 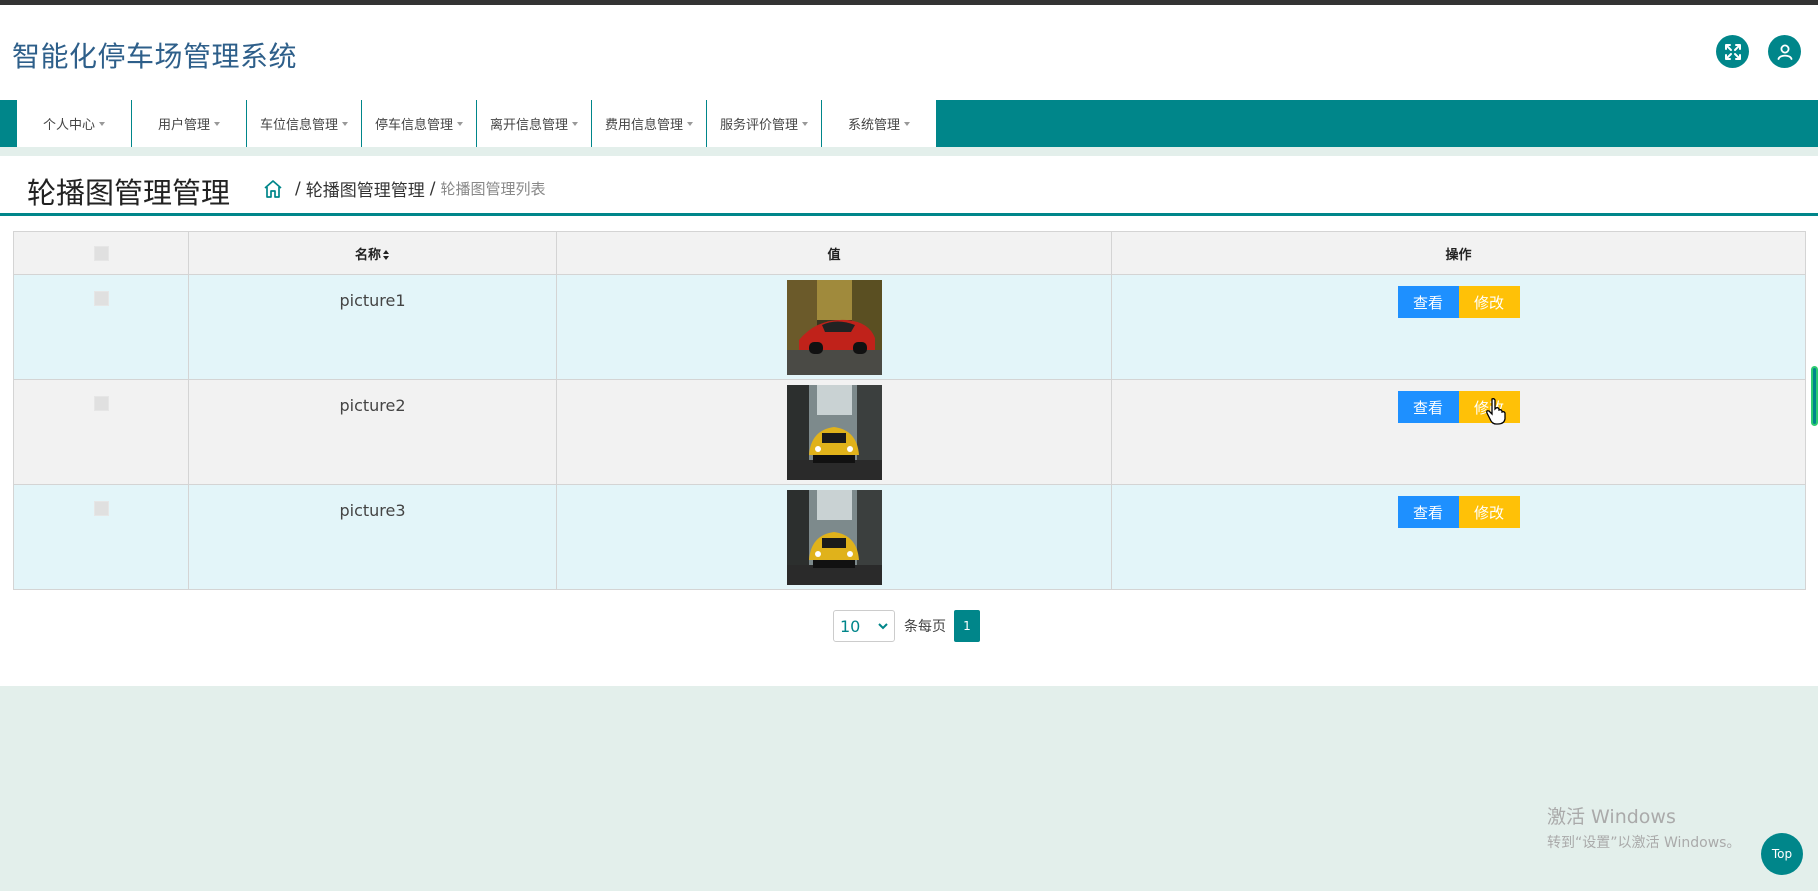 What do you see at coordinates (879, 123) in the screenshot?
I see `nav-item-system-management: 系统管理` at bounding box center [879, 123].